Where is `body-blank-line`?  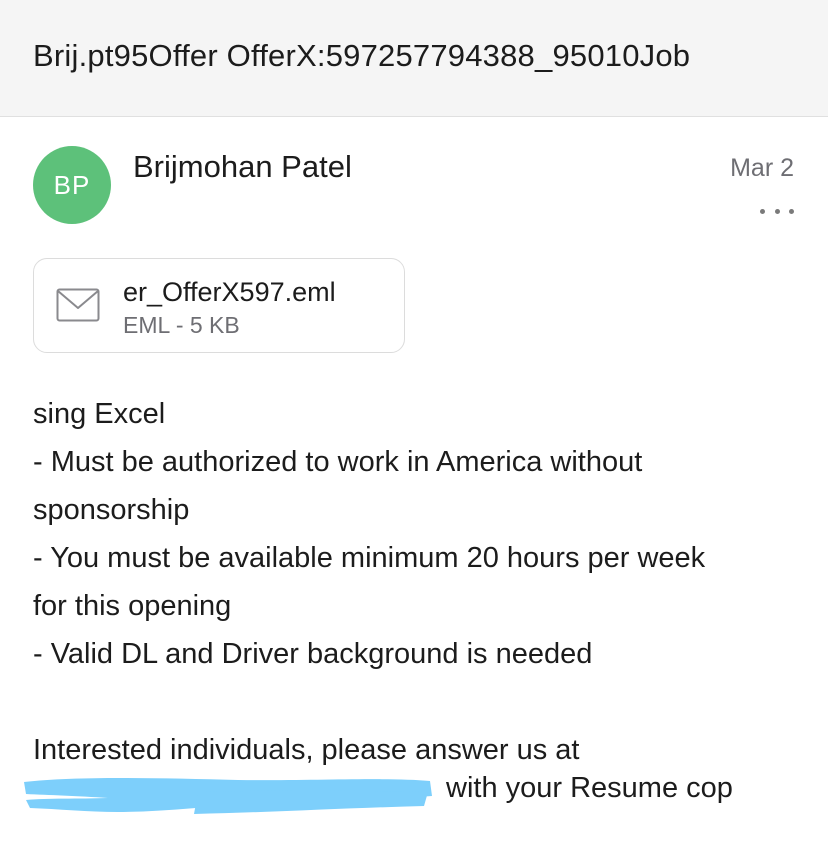 body-blank-line is located at coordinates (418, 702).